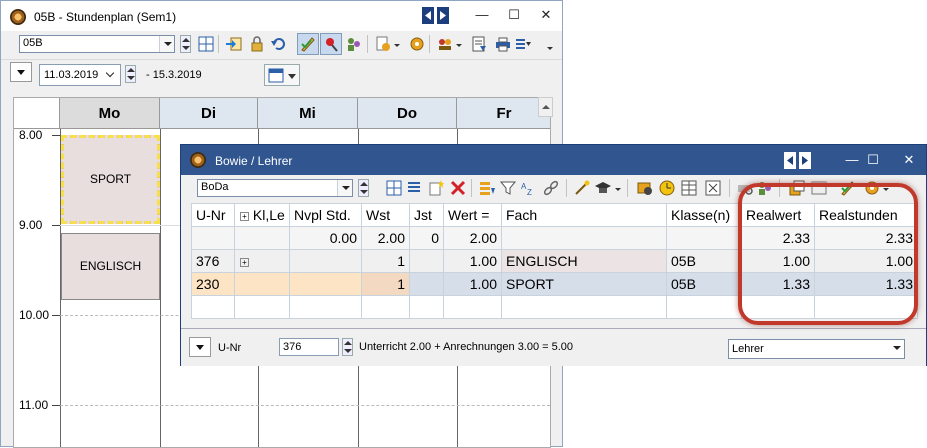 This screenshot has height=448, width=927. I want to click on export-icon, so click(479, 44).